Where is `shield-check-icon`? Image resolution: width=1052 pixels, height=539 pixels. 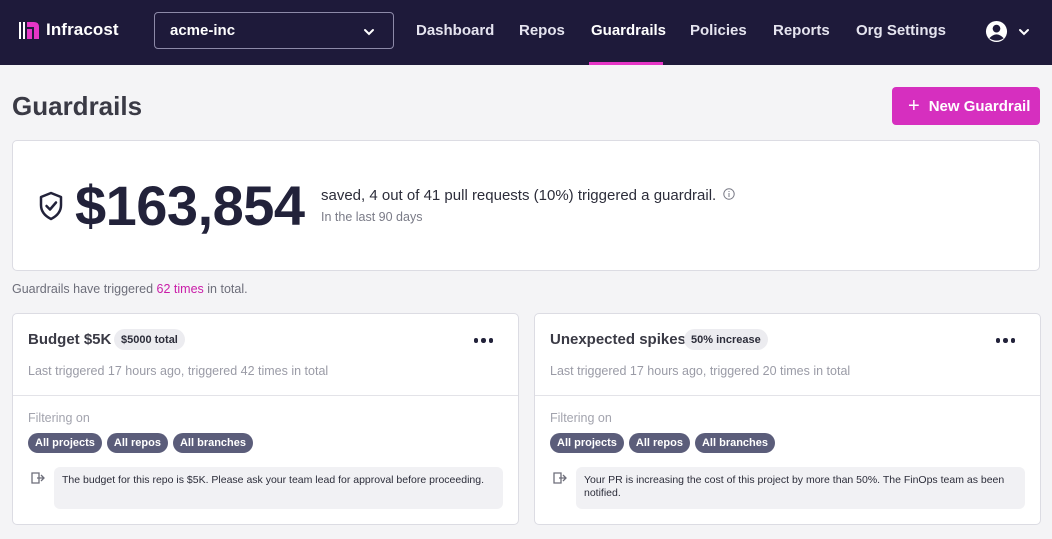 shield-check-icon is located at coordinates (51, 208).